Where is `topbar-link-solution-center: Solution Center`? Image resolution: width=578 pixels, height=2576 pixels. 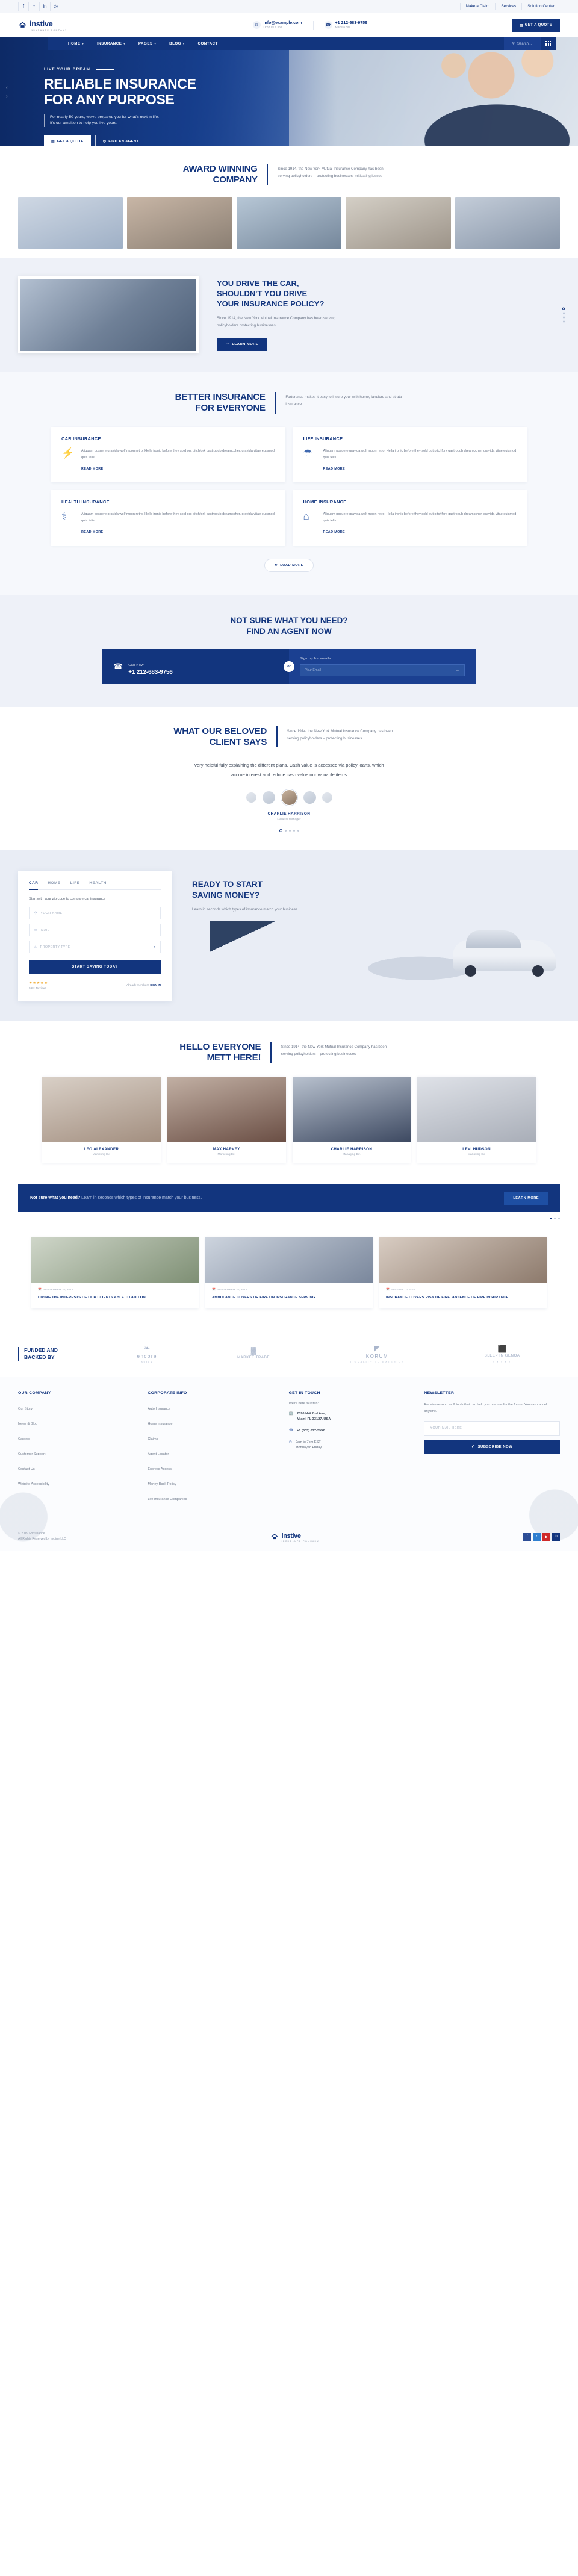 topbar-link-solution-center: Solution Center is located at coordinates (540, 6).